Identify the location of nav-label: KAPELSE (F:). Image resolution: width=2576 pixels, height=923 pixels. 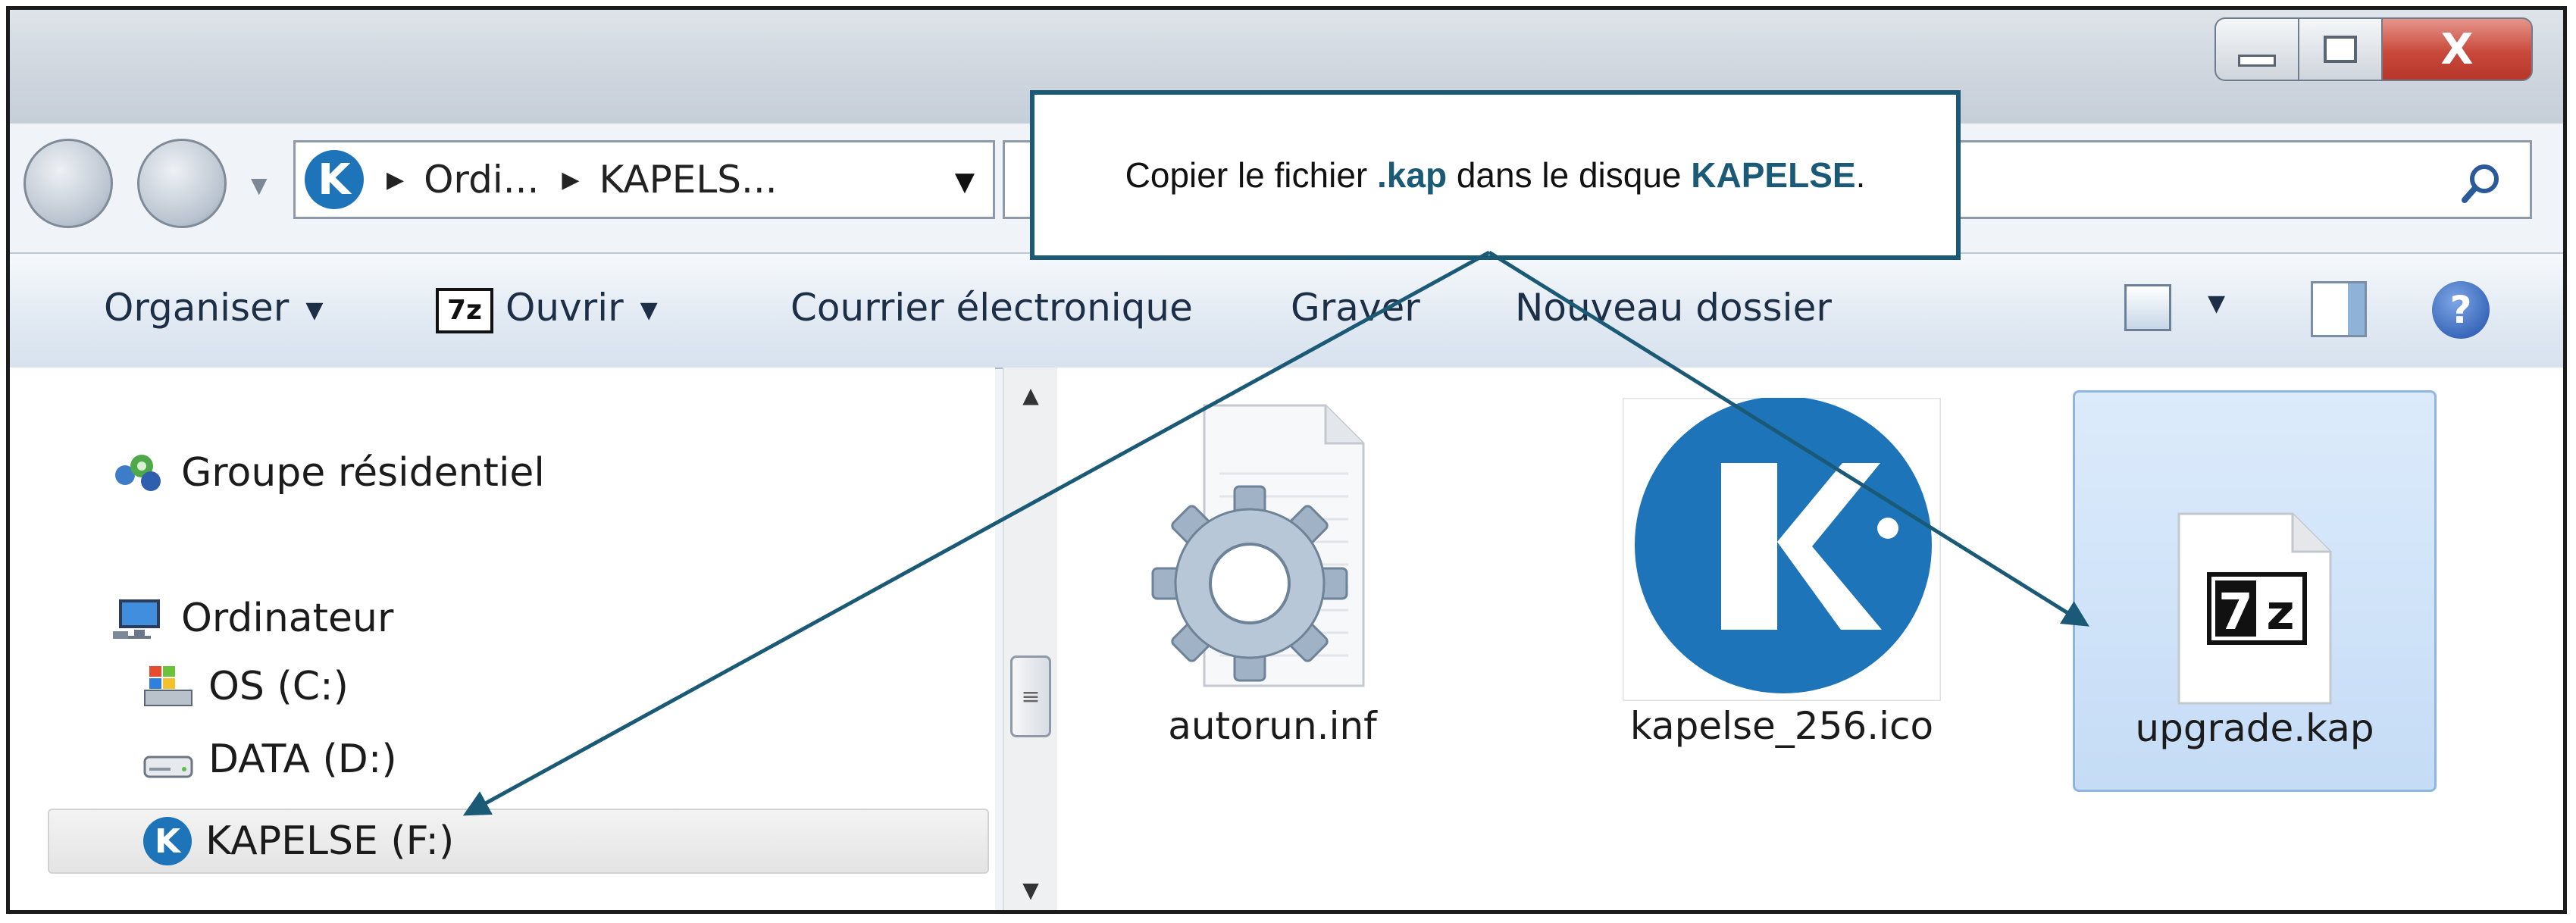
(330, 841).